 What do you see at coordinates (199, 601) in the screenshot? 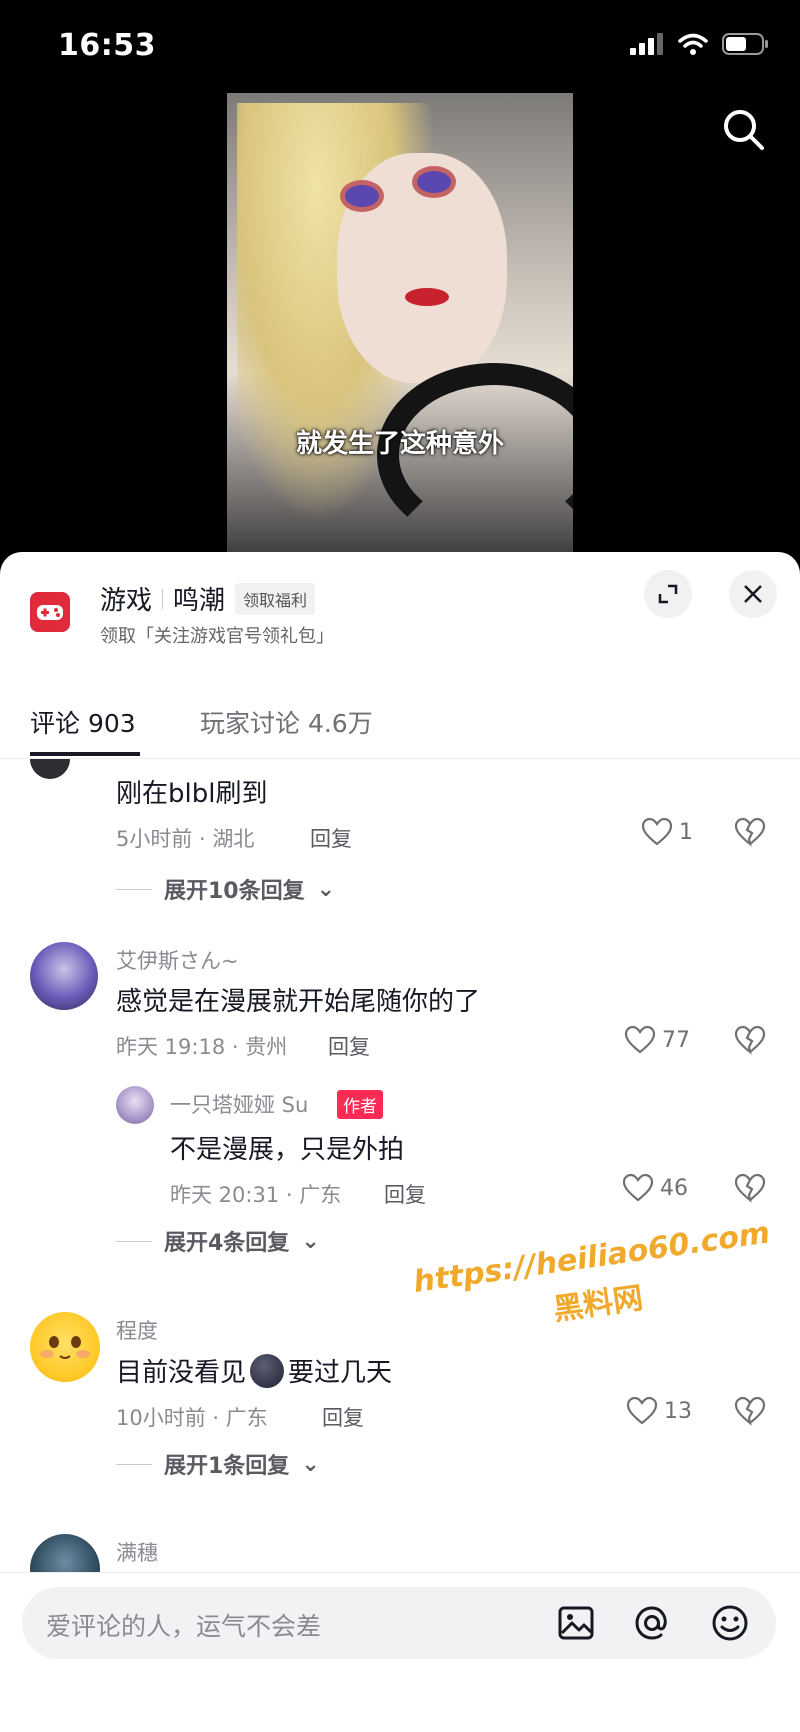
I see `game-name: 鸣潮` at bounding box center [199, 601].